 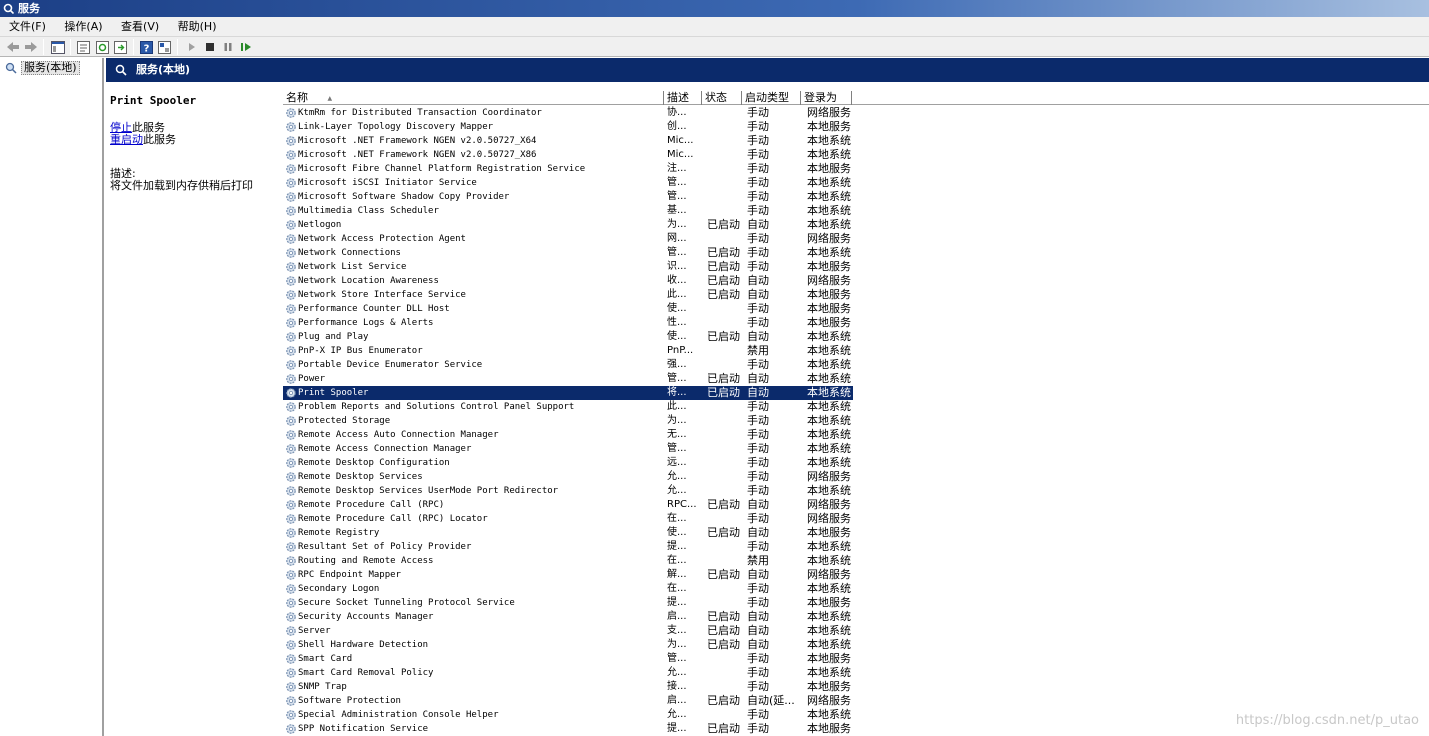 What do you see at coordinates (227, 47) in the screenshot?
I see `pause-service-button` at bounding box center [227, 47].